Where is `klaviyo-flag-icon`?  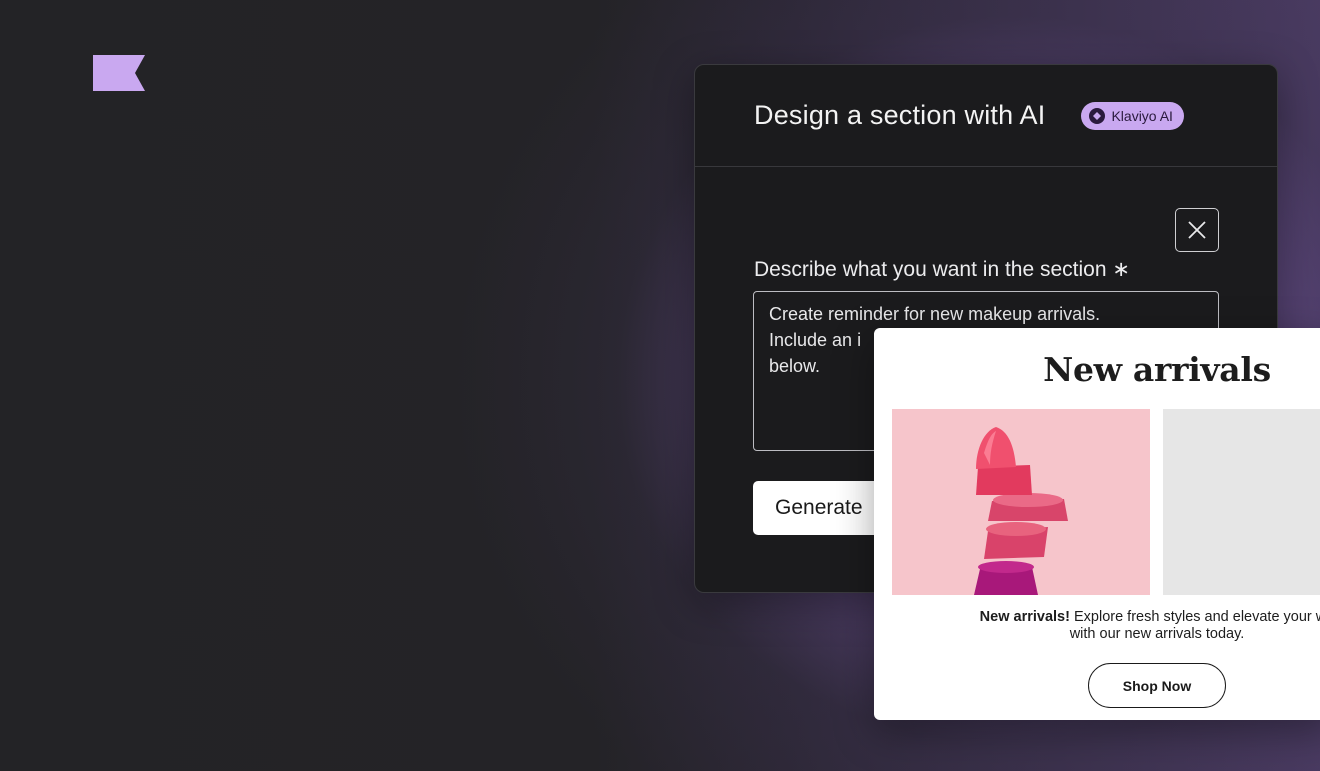 klaviyo-flag-icon is located at coordinates (119, 73).